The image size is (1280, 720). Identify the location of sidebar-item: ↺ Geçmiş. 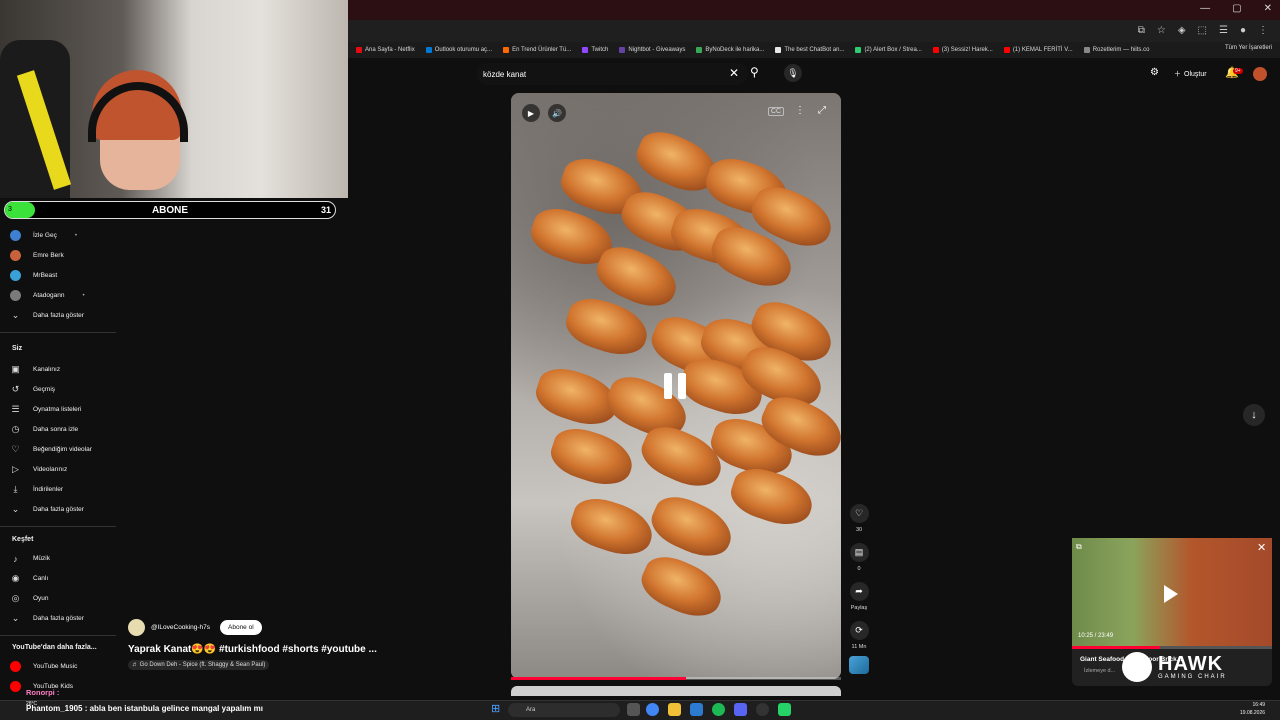
(32, 389).